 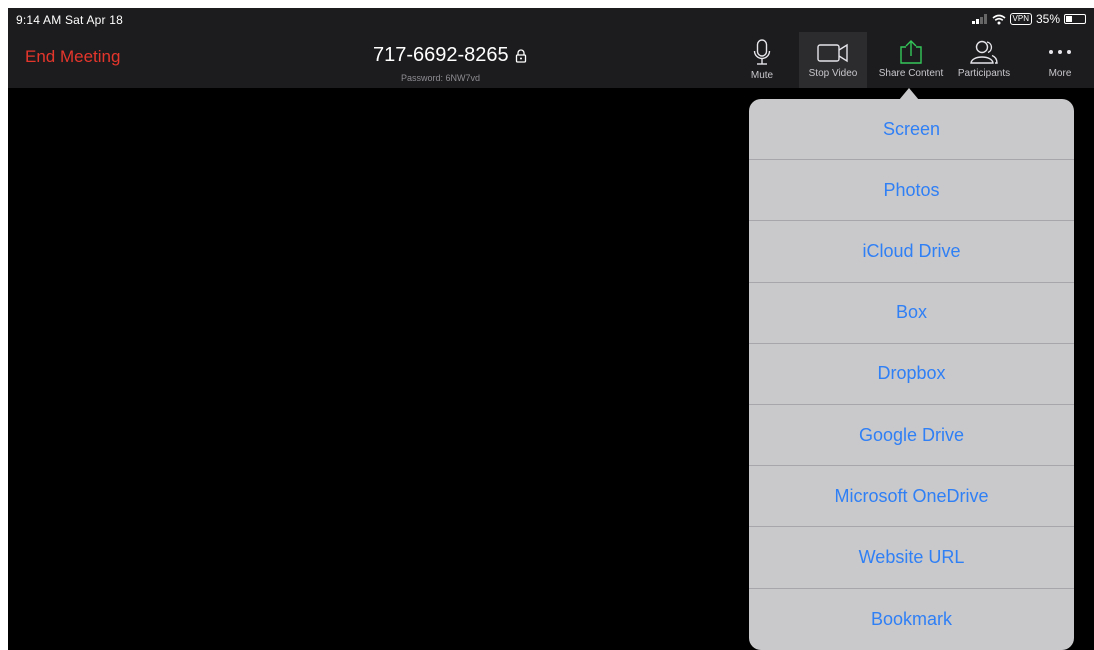 What do you see at coordinates (984, 52) in the screenshot?
I see `participants-icon` at bounding box center [984, 52].